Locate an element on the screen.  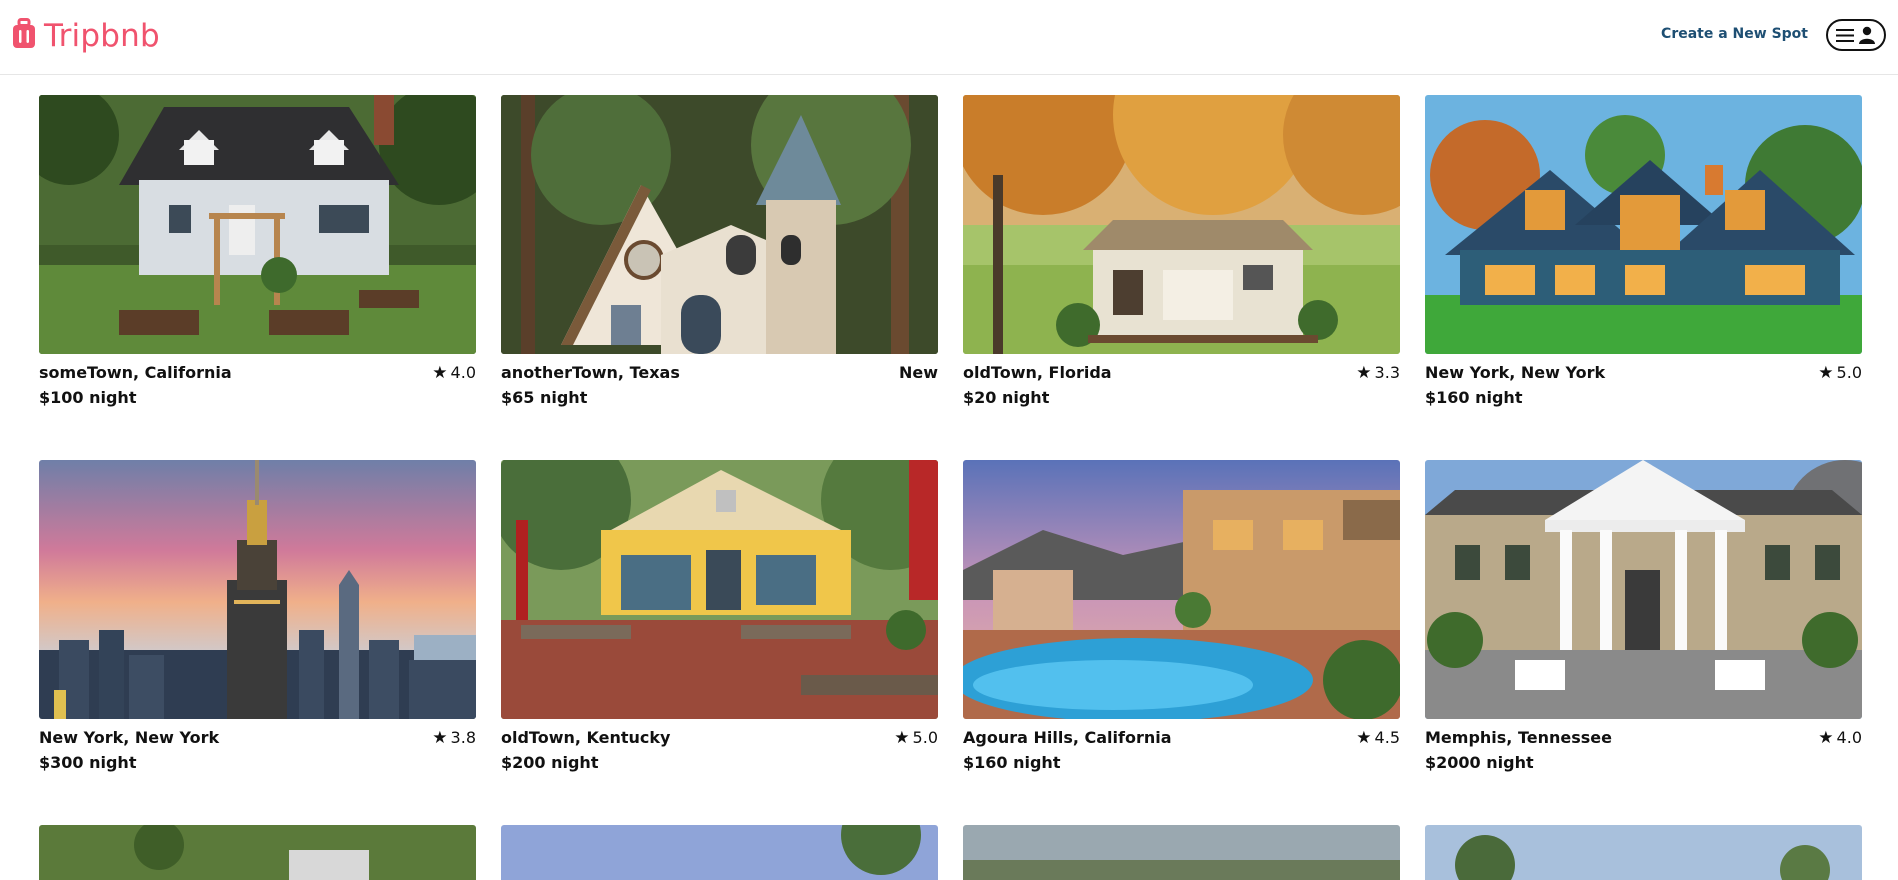
spot-rating: New is located at coordinates (918, 373).